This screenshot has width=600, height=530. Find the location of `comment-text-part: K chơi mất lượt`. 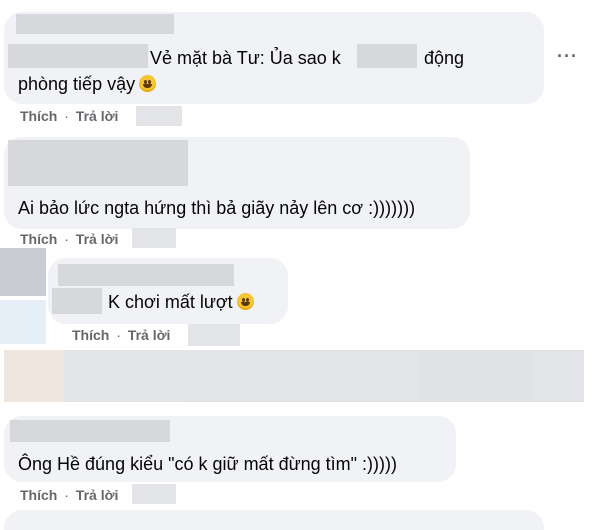

comment-text-part: K chơi mất lượt is located at coordinates (170, 302).